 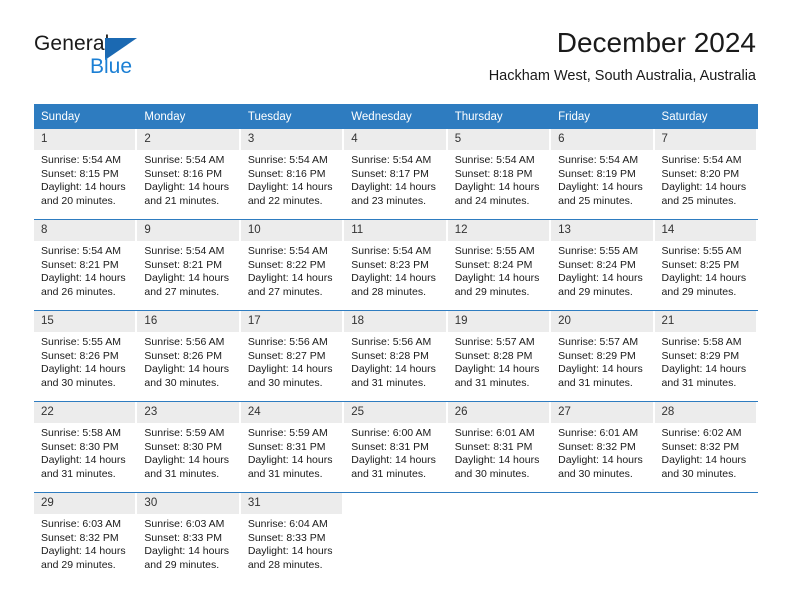 I want to click on sunrise-text: Sunrise: 5:57 AM, so click(x=598, y=342).